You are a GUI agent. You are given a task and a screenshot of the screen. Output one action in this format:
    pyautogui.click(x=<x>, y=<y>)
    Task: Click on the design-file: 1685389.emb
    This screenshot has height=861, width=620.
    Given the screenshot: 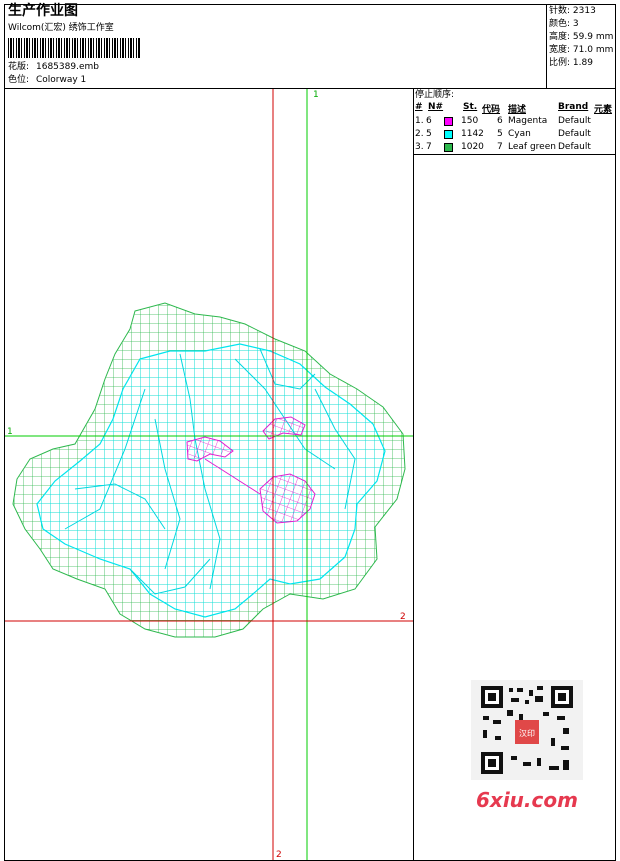 What is the action you would take?
    pyautogui.click(x=67, y=67)
    